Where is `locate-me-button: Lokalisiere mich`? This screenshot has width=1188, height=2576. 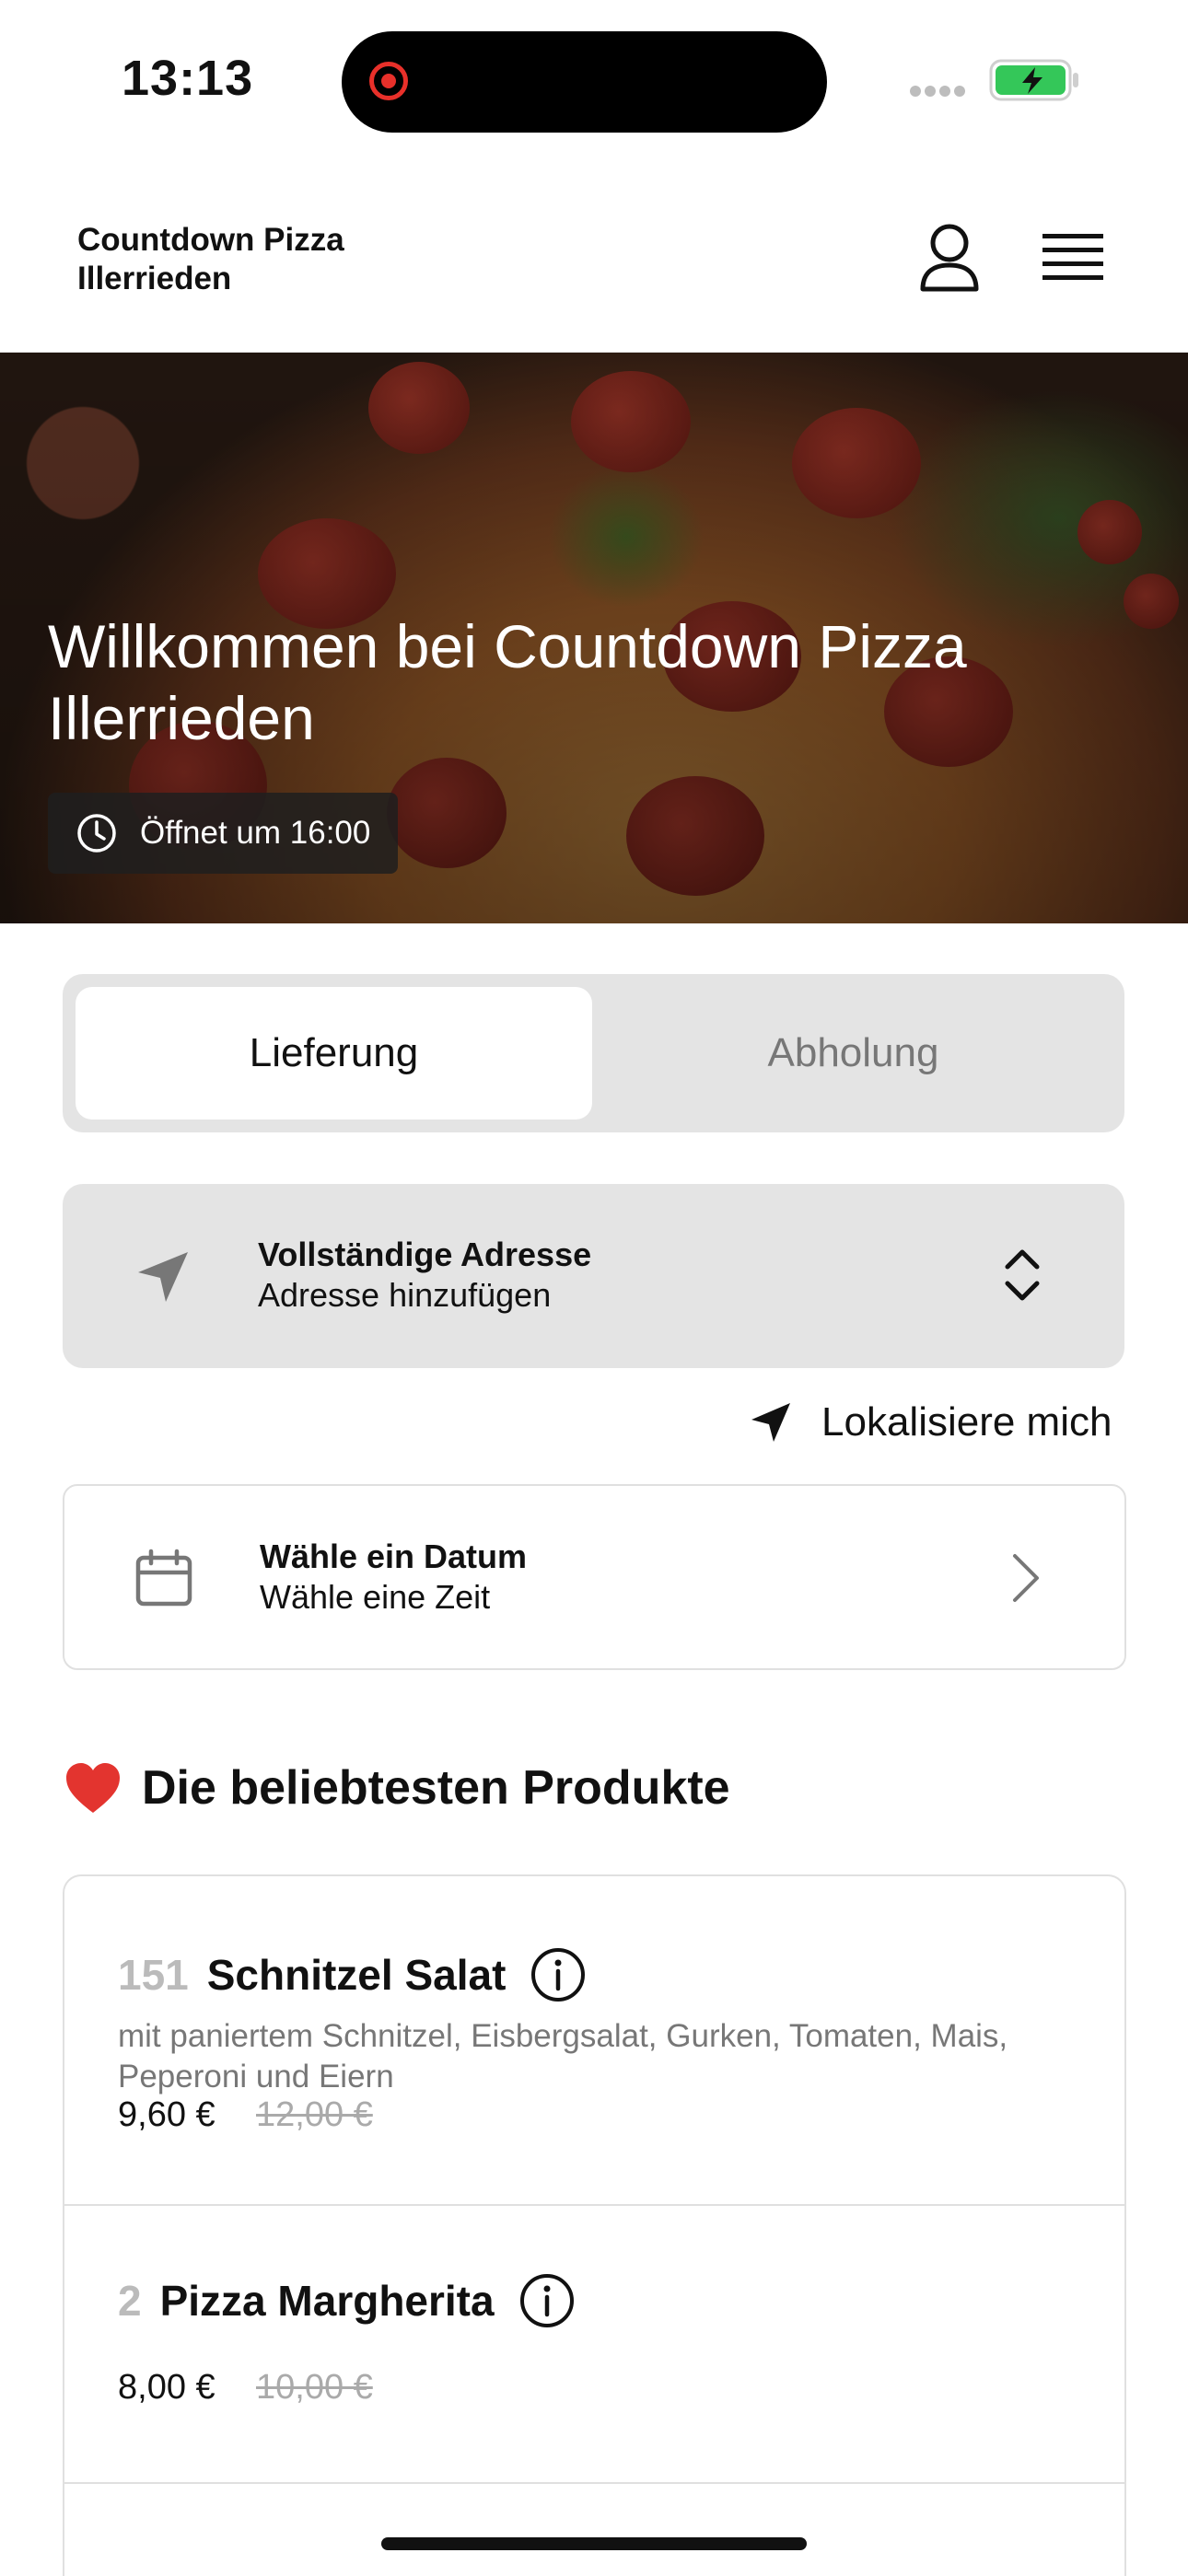 locate-me-button: Lokalisiere mich is located at coordinates (930, 1422).